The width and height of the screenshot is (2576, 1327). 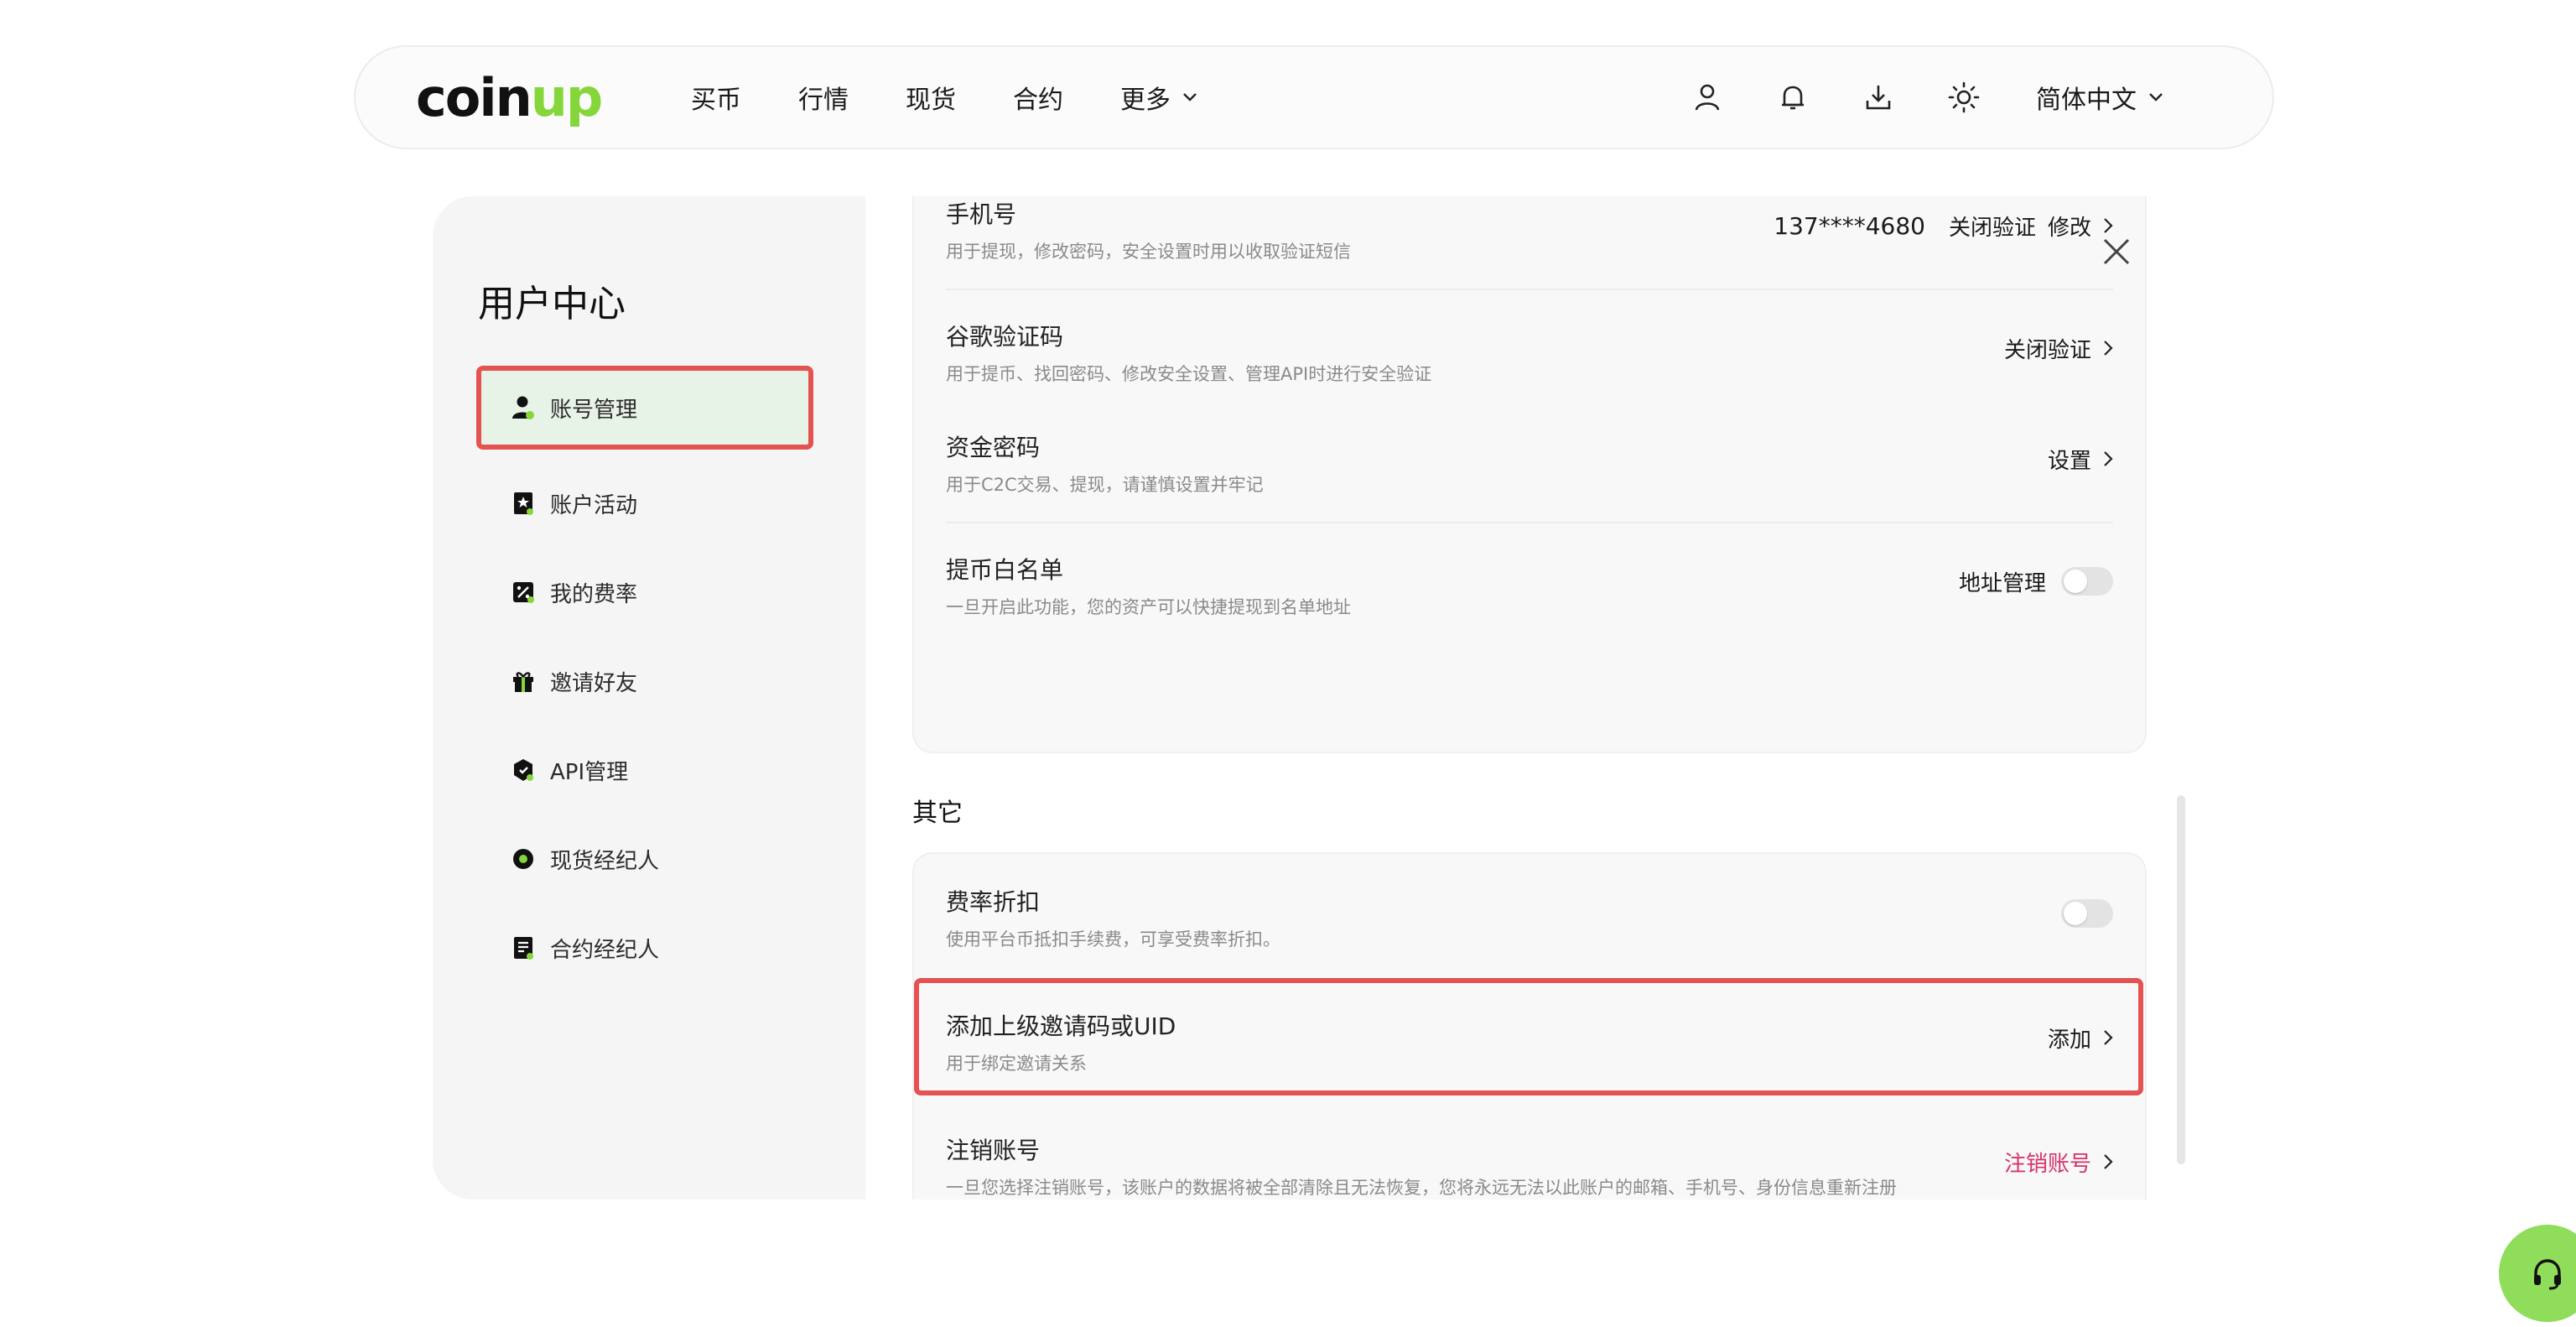 What do you see at coordinates (2116, 251) in the screenshot?
I see `close-icon` at bounding box center [2116, 251].